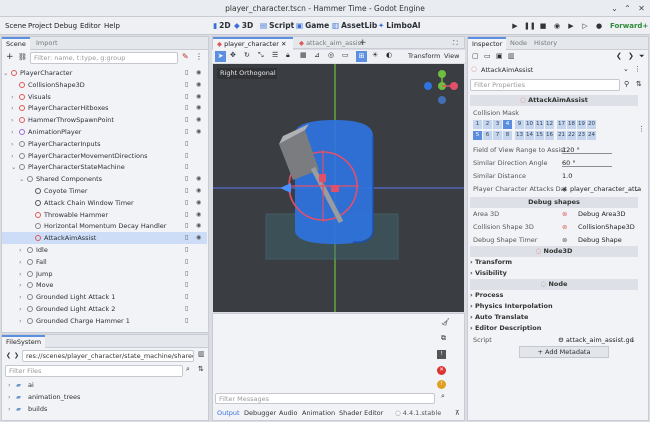 The width and height of the screenshot is (650, 422). I want to click on menu-editor: Editor, so click(90, 26).